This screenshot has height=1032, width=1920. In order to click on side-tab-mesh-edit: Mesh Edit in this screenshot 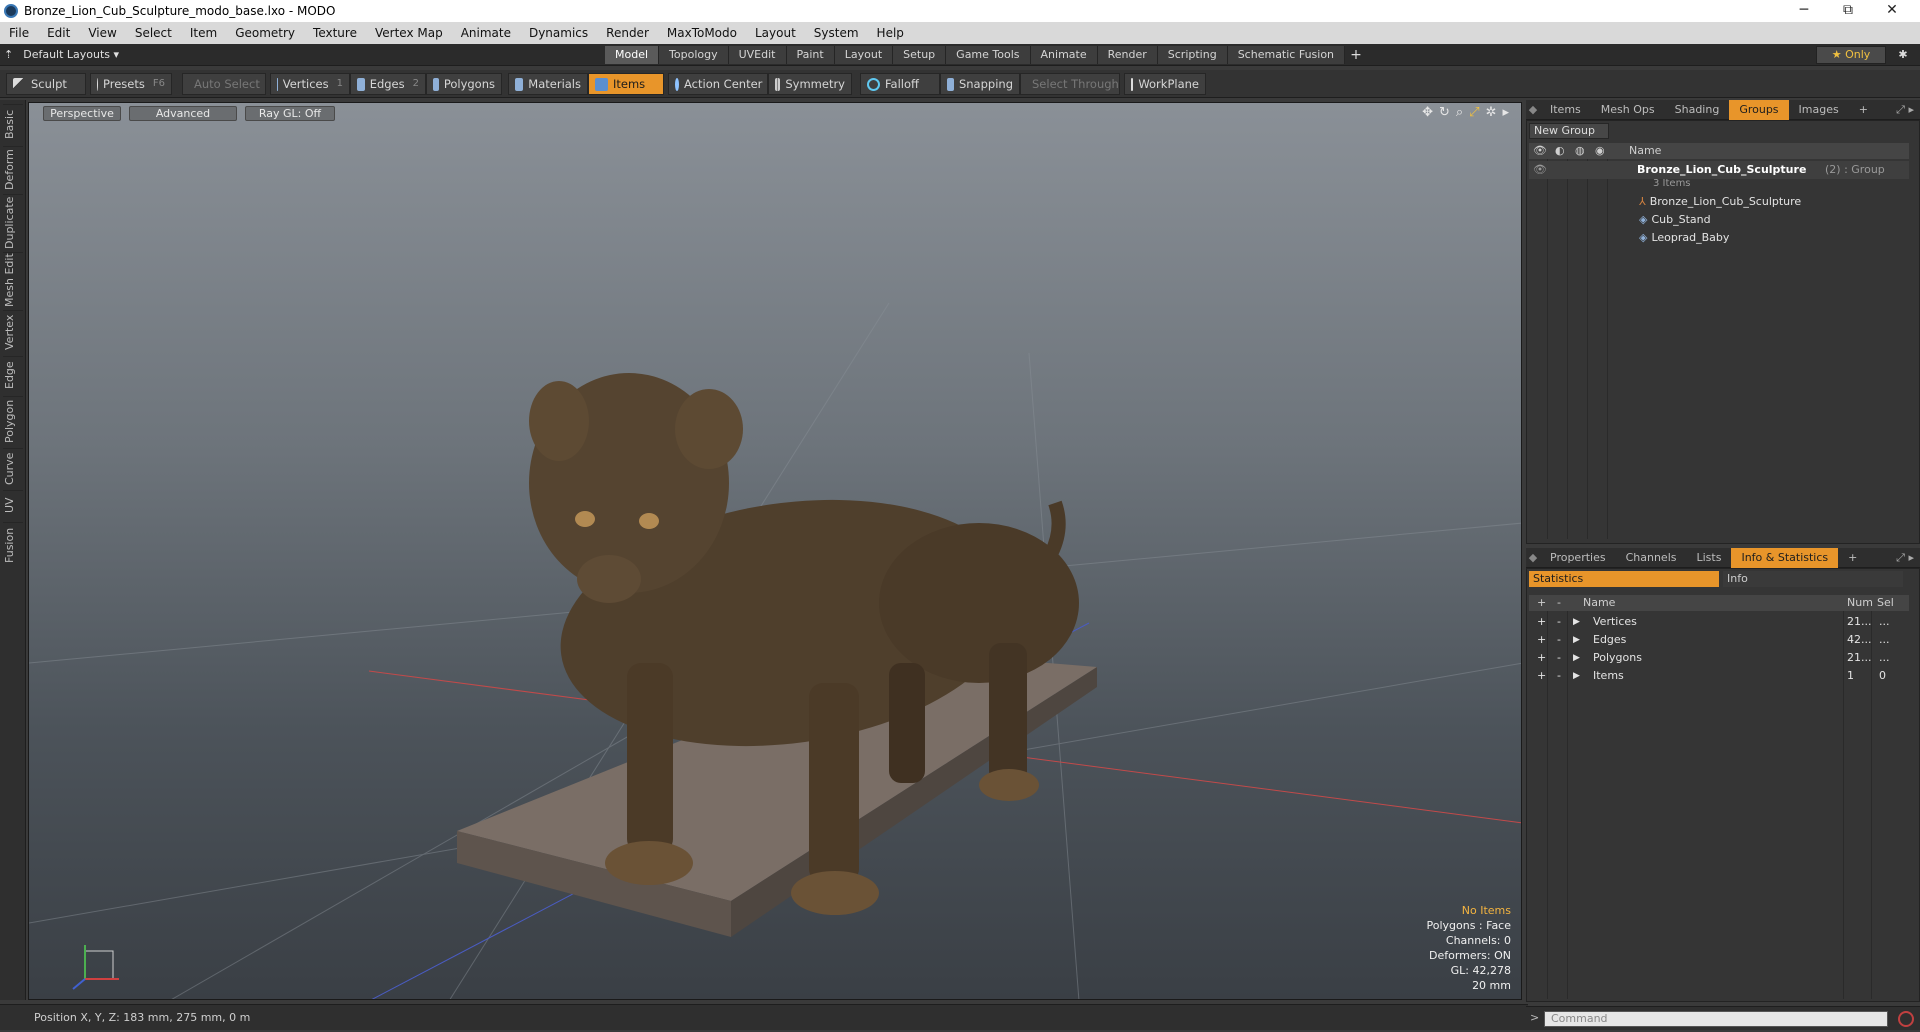, I will do `click(13, 280)`.